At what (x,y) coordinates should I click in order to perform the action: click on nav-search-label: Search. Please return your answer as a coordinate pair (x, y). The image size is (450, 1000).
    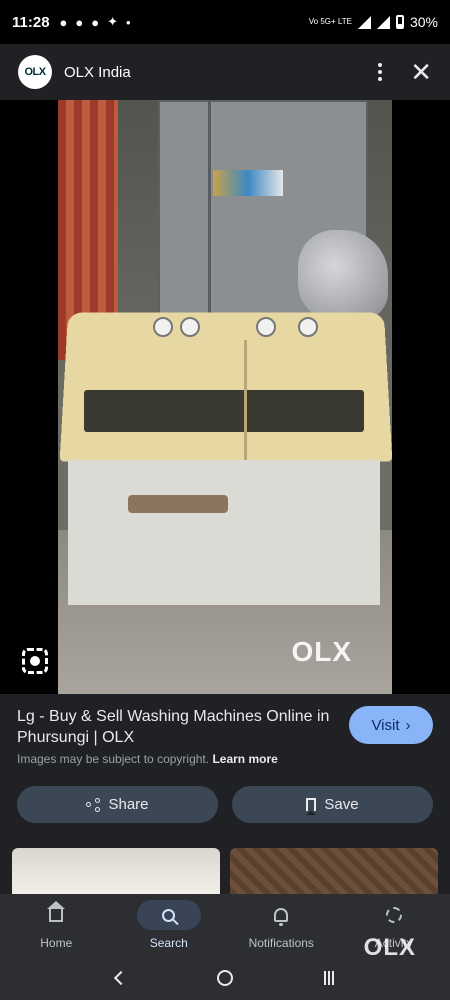
    Looking at the image, I should click on (168, 943).